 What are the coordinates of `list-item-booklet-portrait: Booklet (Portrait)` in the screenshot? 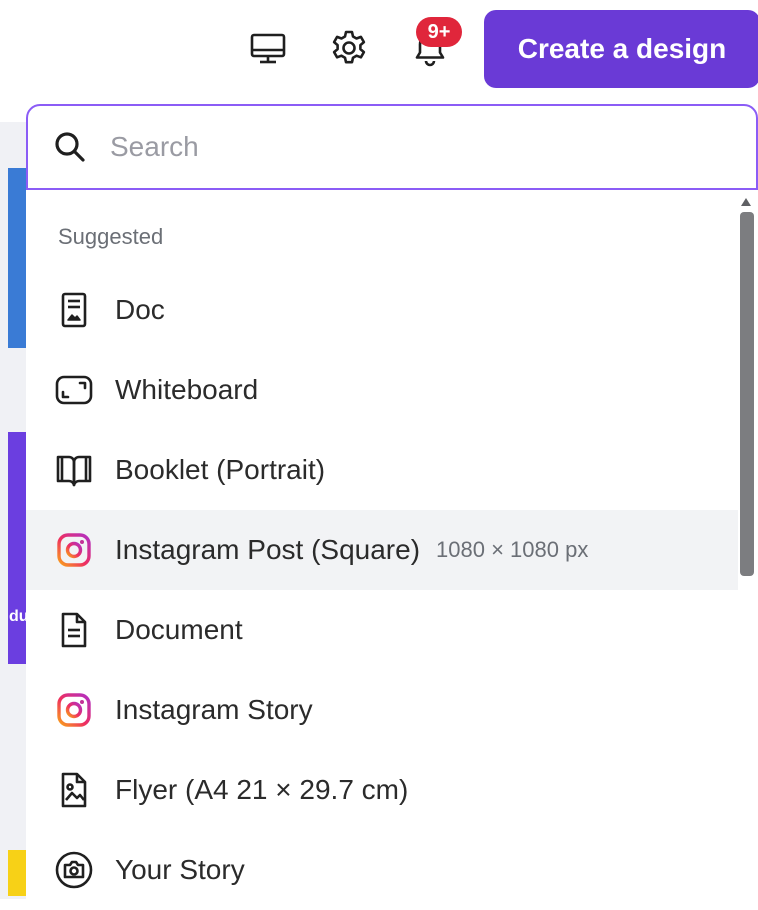 It's located at (382, 470).